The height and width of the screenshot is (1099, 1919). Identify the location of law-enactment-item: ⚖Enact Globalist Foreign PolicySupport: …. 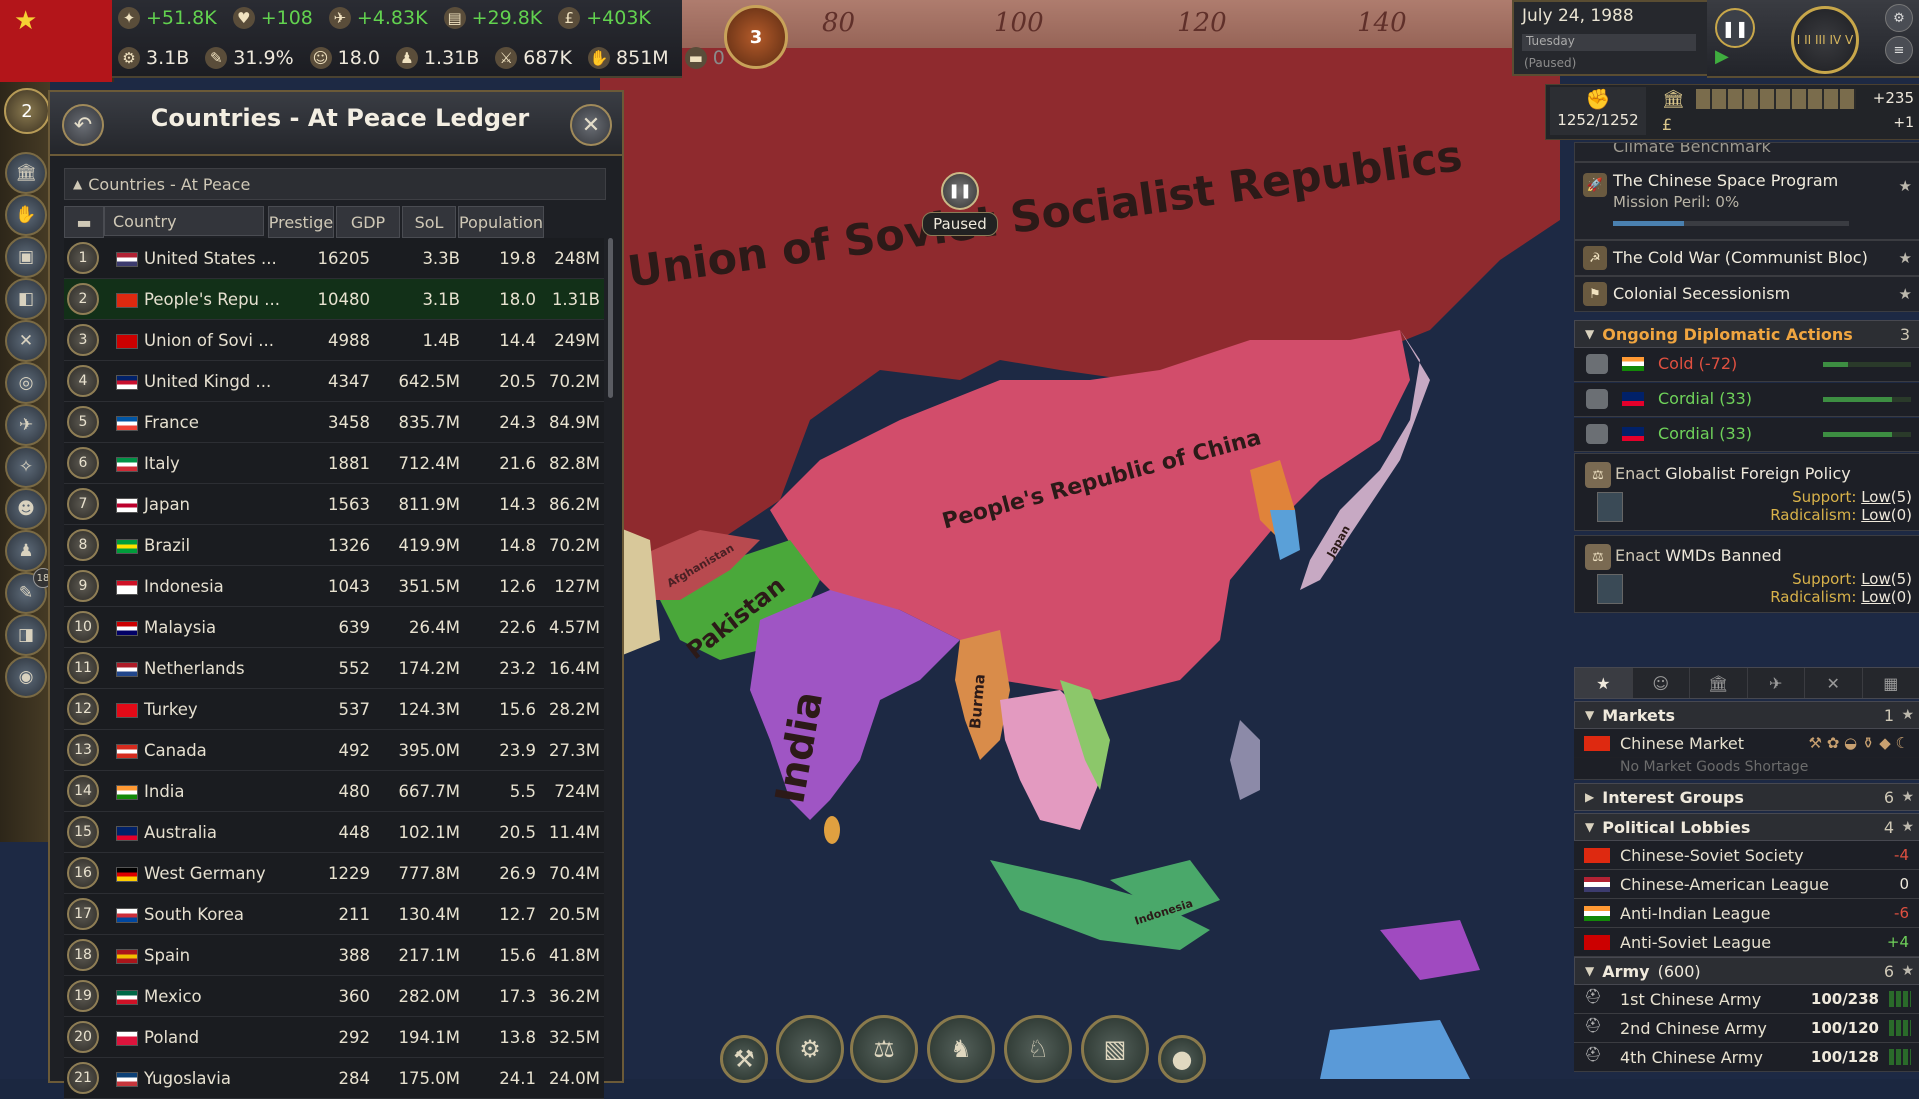
(1746, 492).